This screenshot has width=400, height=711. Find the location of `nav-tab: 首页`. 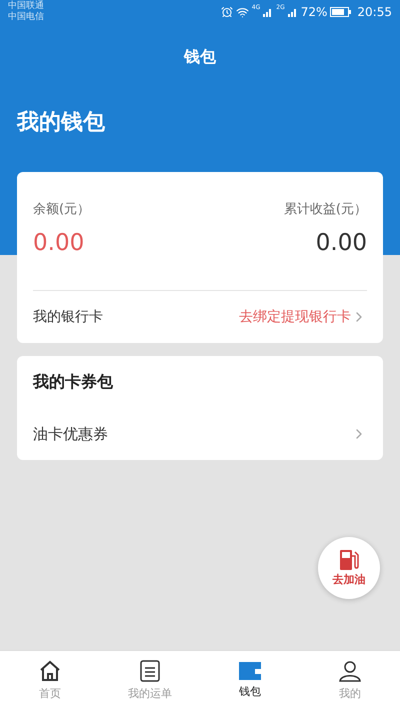

nav-tab: 首页 is located at coordinates (50, 681).